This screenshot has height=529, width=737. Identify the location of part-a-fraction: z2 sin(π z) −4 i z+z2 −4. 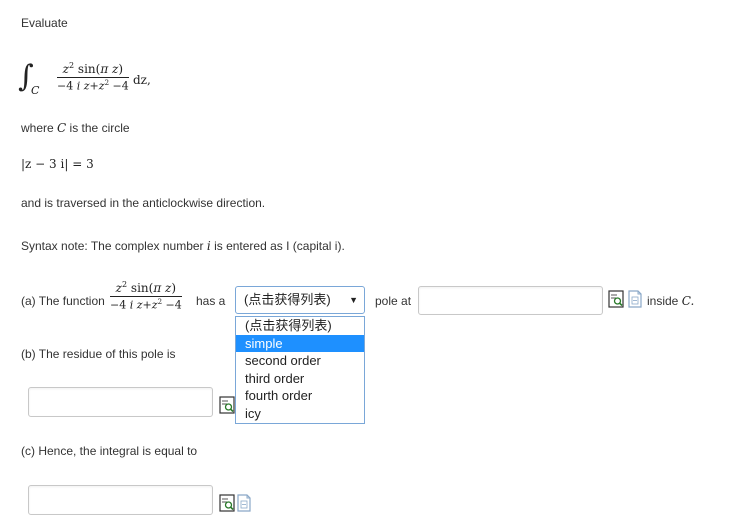
(146, 296).